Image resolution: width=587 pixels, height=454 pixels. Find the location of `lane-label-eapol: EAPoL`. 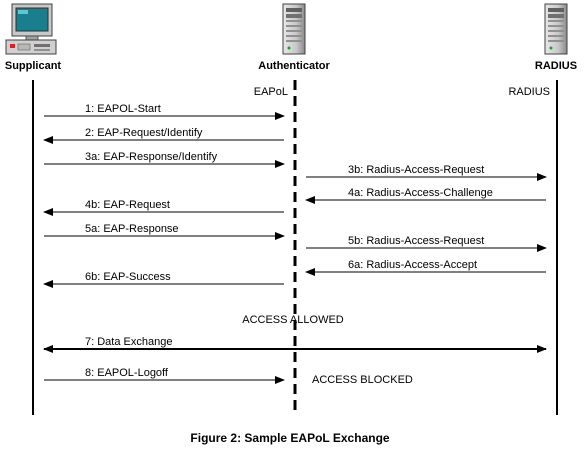

lane-label-eapol: EAPoL is located at coordinates (271, 92).